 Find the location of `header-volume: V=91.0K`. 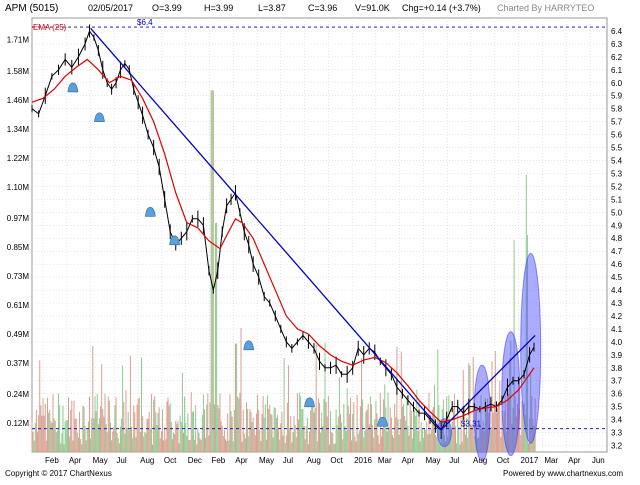

header-volume: V=91.0K is located at coordinates (372, 8).